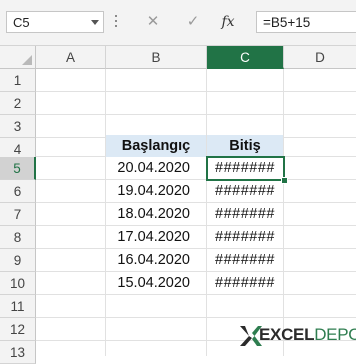  I want to click on enter-icon: ✓, so click(193, 22).